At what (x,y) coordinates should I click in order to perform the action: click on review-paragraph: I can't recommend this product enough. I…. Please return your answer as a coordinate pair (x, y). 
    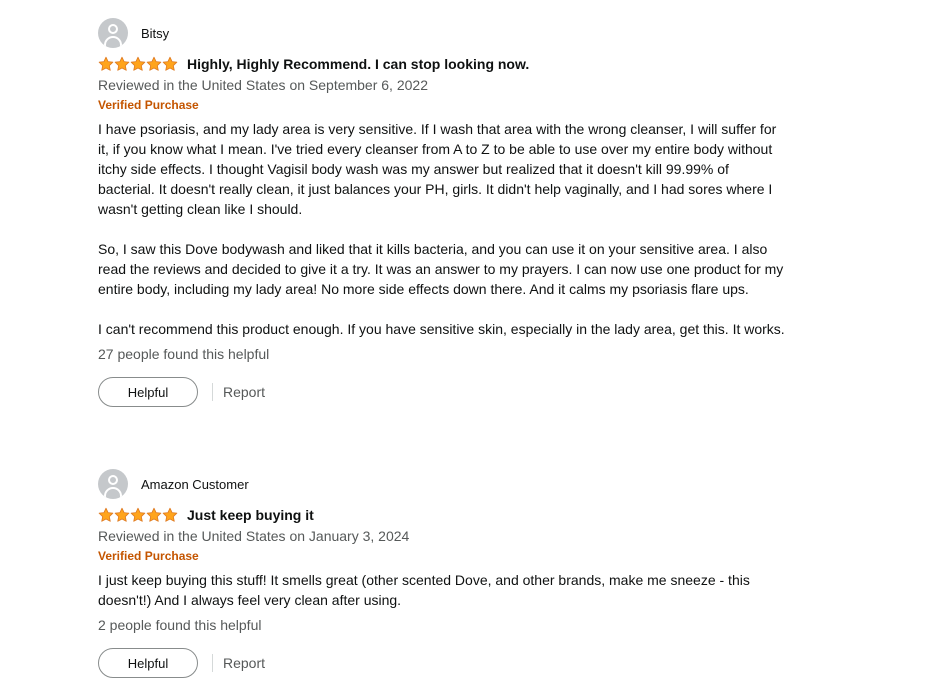
    Looking at the image, I should click on (441, 329).